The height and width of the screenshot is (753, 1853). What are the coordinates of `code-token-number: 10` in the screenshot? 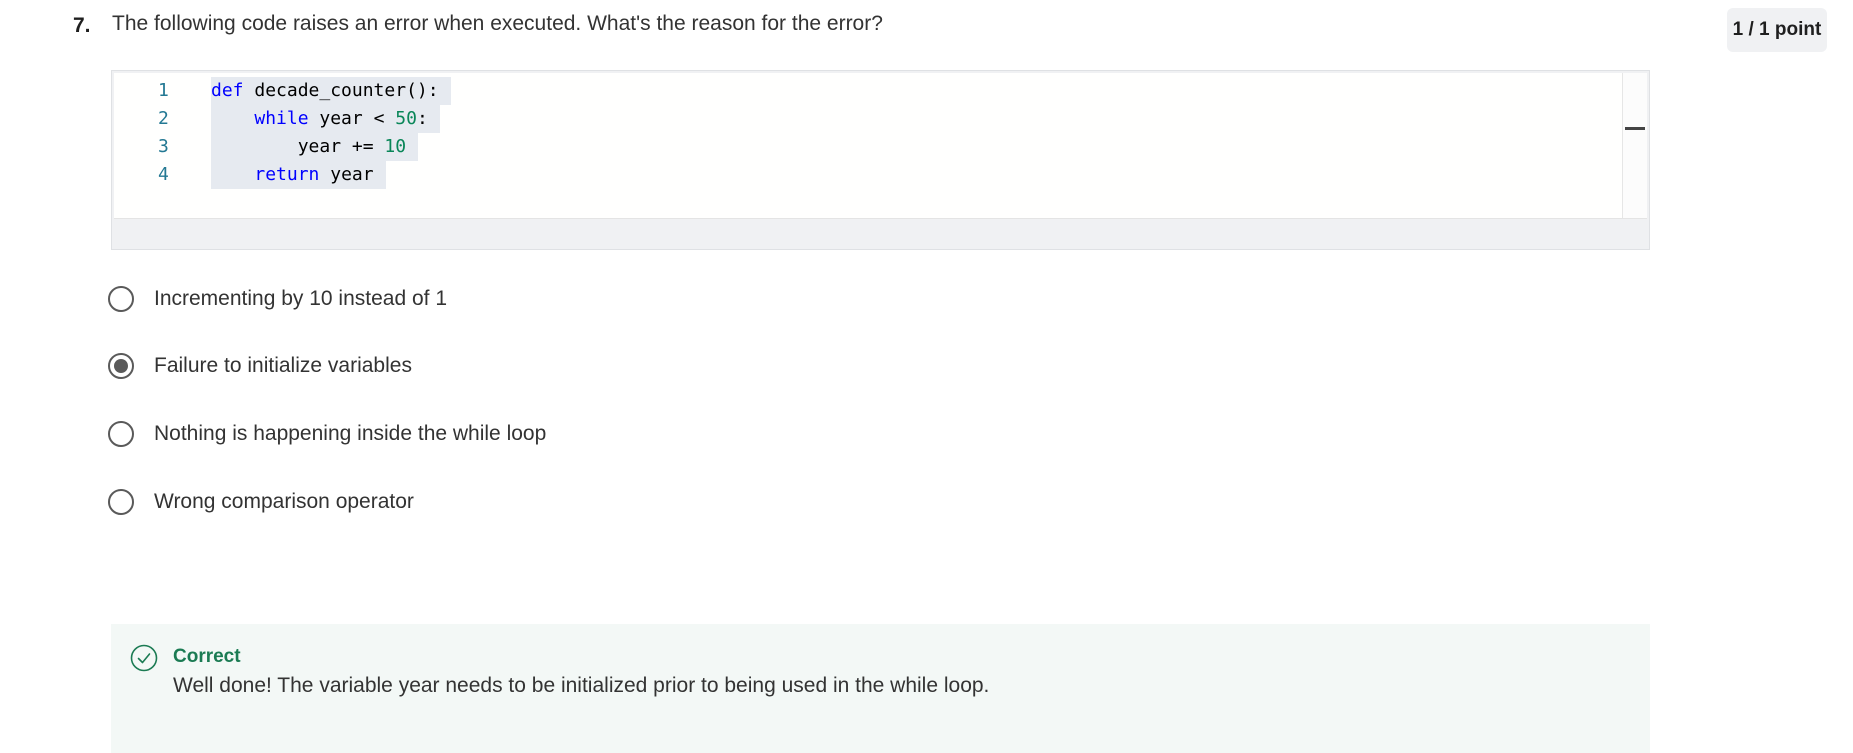 It's located at (395, 146).